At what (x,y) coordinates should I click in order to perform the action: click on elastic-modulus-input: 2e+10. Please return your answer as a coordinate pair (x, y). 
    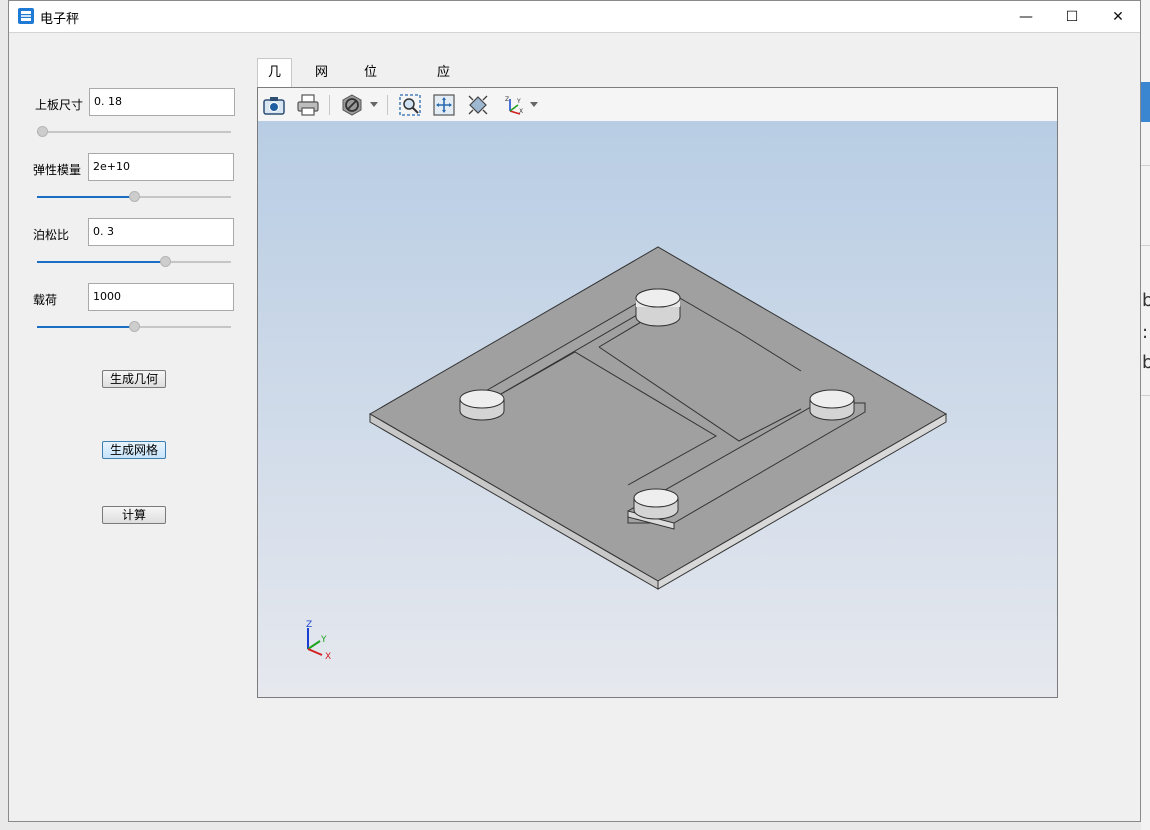
    Looking at the image, I should click on (161, 167).